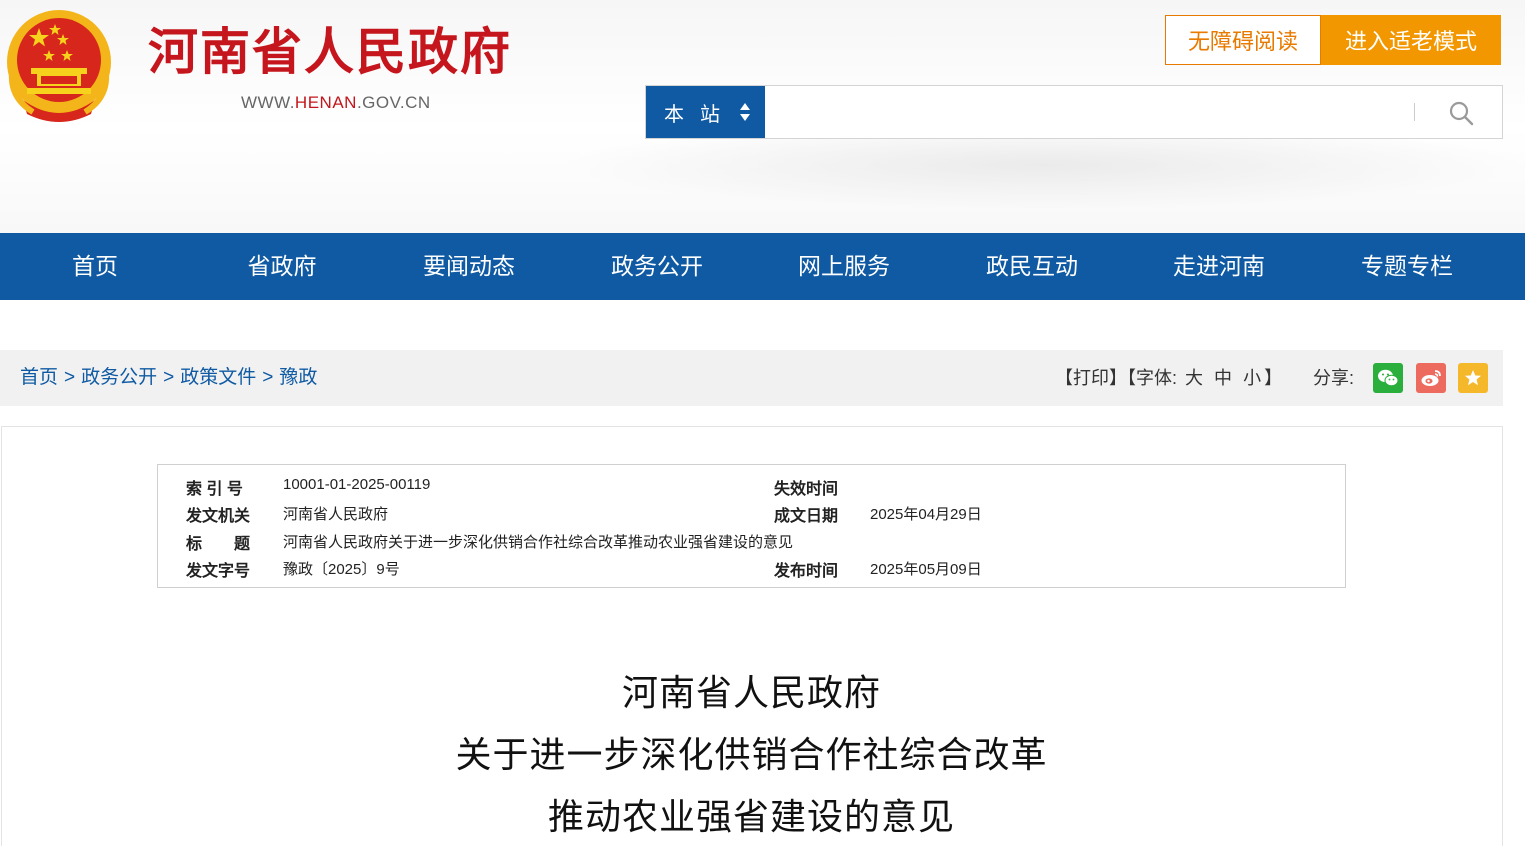 The height and width of the screenshot is (846, 1525). Describe the element at coordinates (1252, 378) in the screenshot. I see `font-small-button: 小` at that location.